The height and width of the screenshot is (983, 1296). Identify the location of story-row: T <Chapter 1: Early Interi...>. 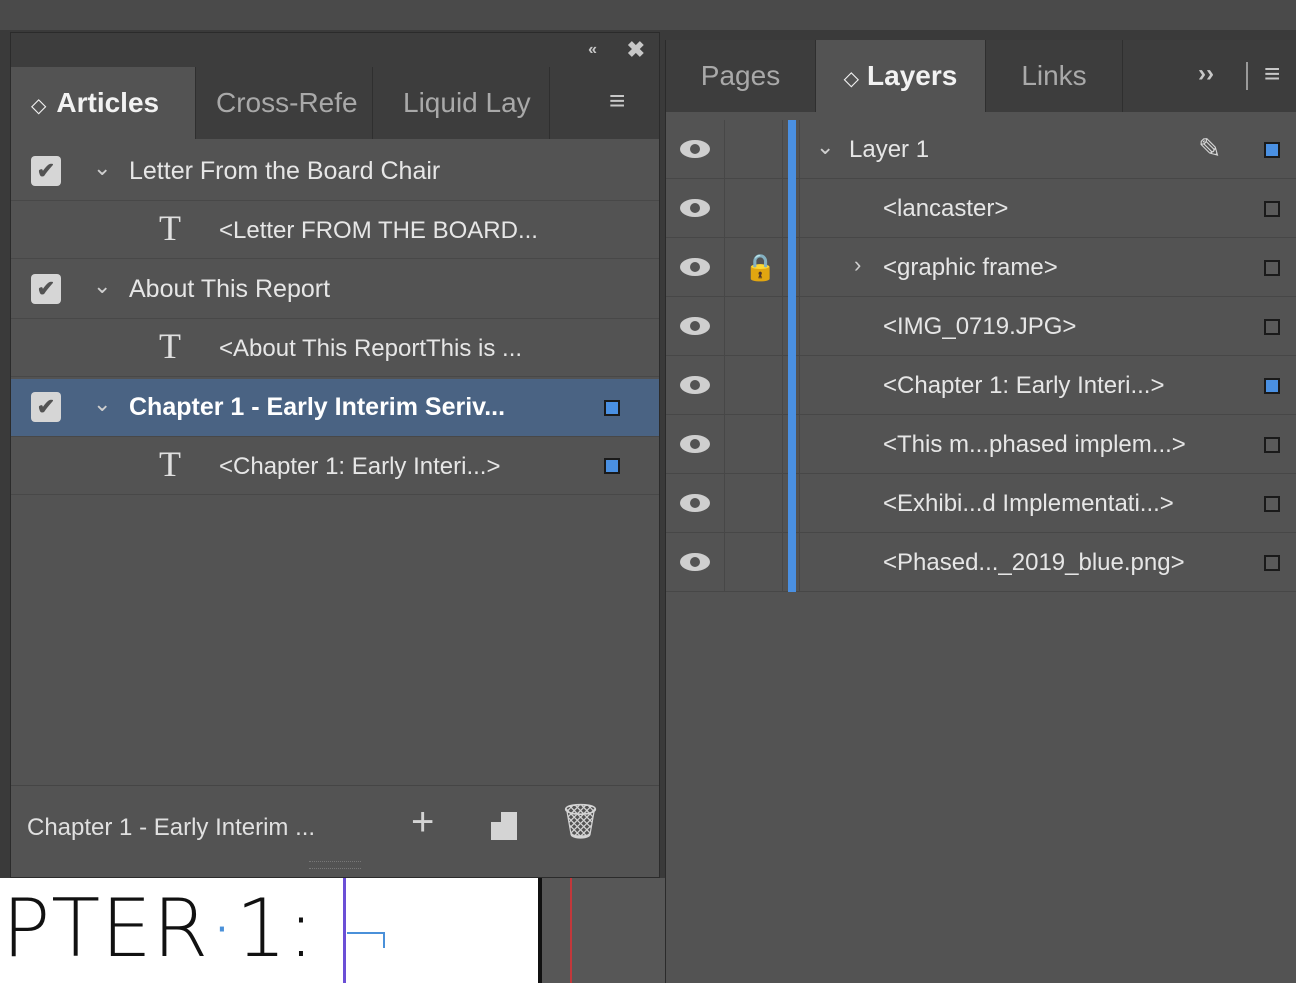
(335, 466).